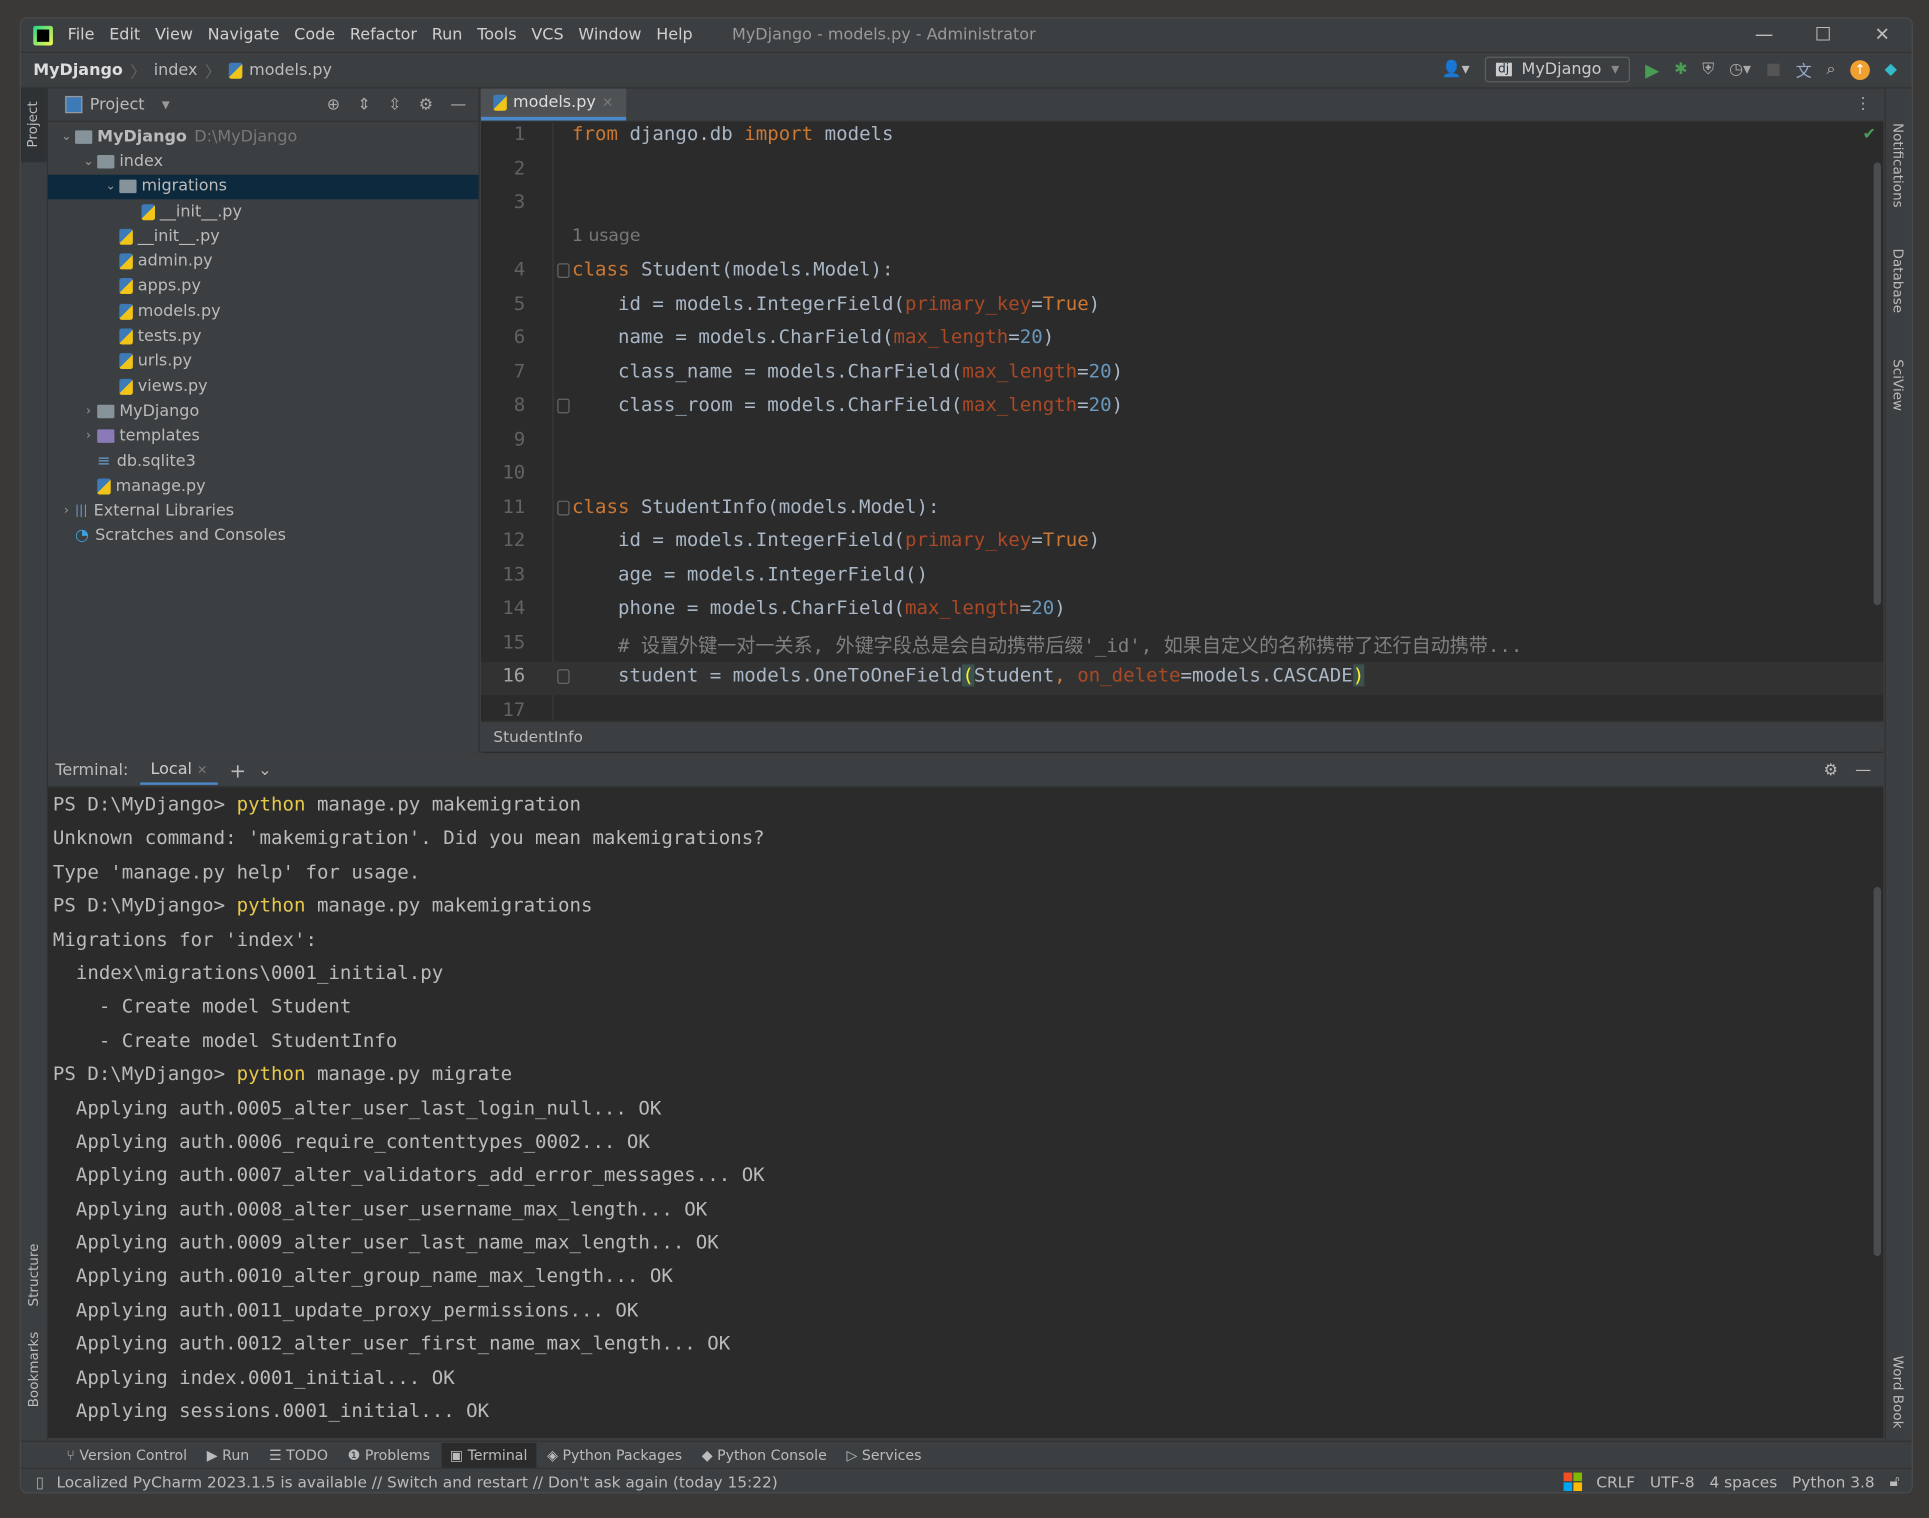  Describe the element at coordinates (117, 104) in the screenshot. I see `project-view-select: Project` at that location.